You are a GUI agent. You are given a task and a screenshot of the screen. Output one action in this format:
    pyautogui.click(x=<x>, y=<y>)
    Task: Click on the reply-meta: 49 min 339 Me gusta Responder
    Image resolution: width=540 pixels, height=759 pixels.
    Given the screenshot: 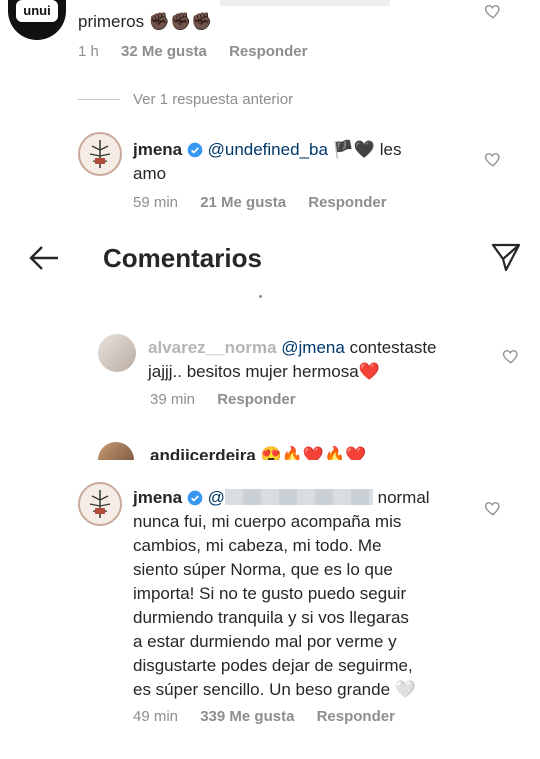 What is the action you would take?
    pyautogui.click(x=273, y=716)
    